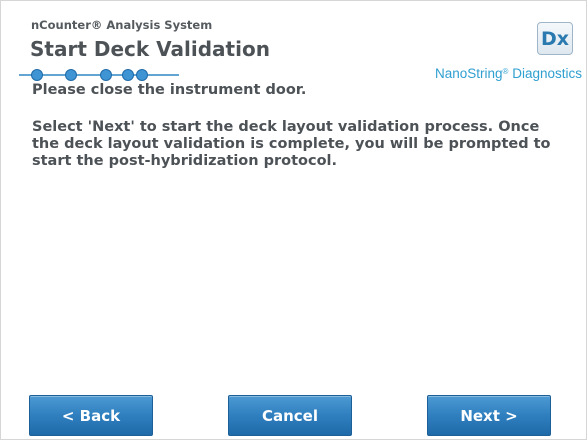 The height and width of the screenshot is (440, 587). Describe the element at coordinates (91, 415) in the screenshot. I see `back-button: < Back` at that location.